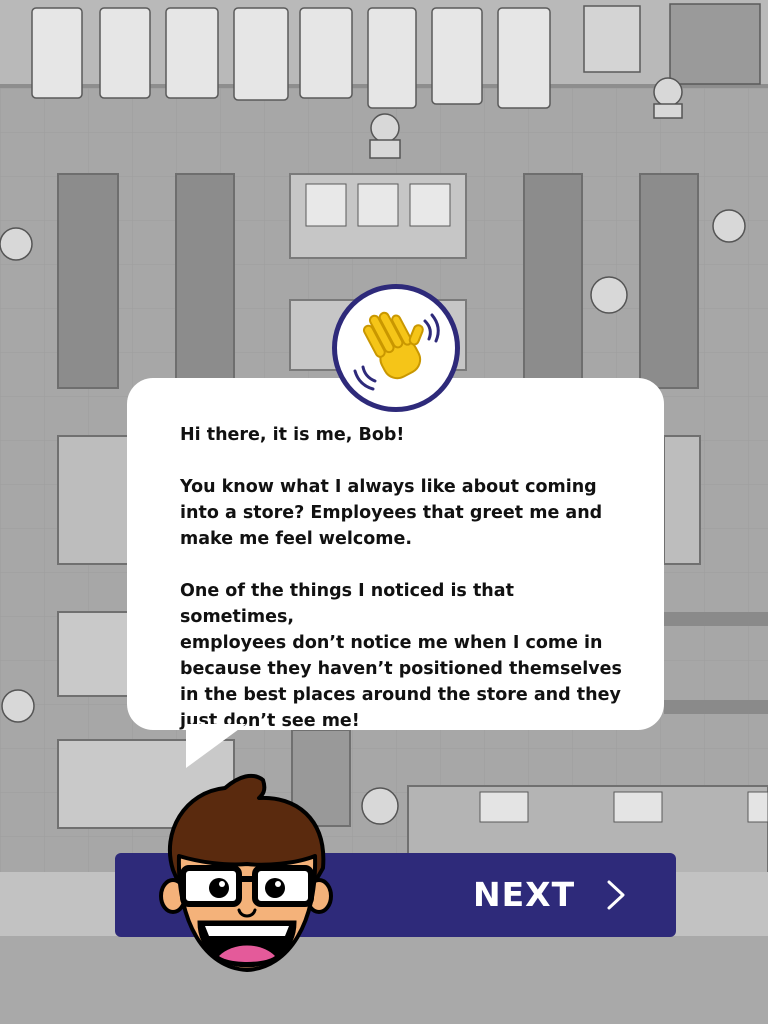 Image resolution: width=768 pixels, height=1024 pixels. What do you see at coordinates (270, 721) in the screenshot?
I see `dialog-line: just don’t see me!` at bounding box center [270, 721].